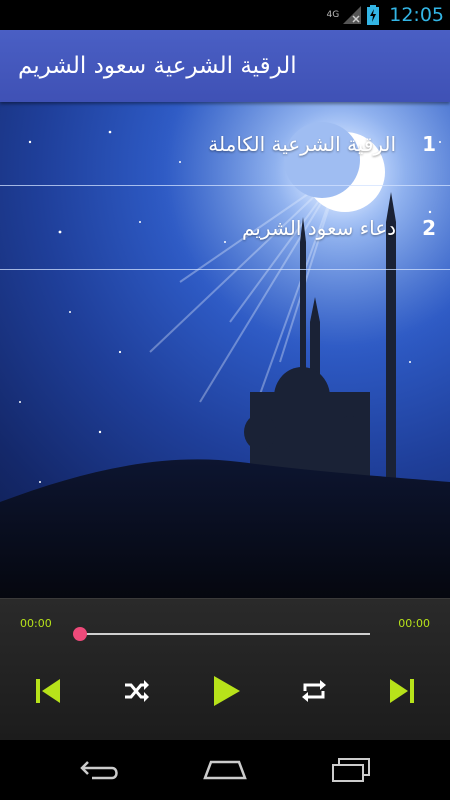  I want to click on recent-apps-icon, so click(351, 770).